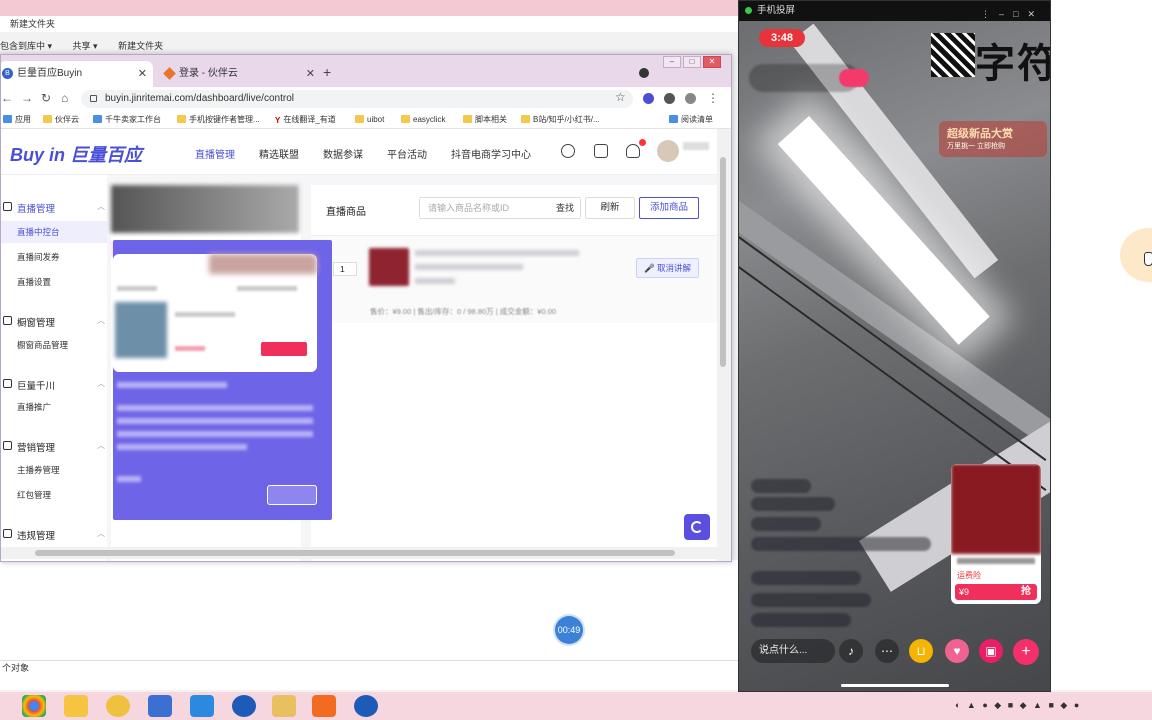 The height and width of the screenshot is (720, 1152). Describe the element at coordinates (369, 120) in the screenshot. I see `bookmark-uibot: uibot` at that location.